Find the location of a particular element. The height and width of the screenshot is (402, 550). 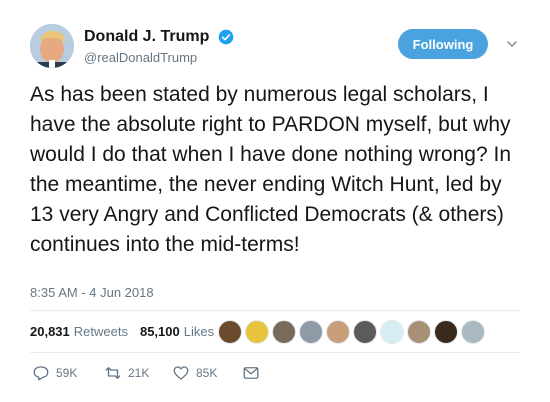

avatar-image-icon is located at coordinates (52, 46).